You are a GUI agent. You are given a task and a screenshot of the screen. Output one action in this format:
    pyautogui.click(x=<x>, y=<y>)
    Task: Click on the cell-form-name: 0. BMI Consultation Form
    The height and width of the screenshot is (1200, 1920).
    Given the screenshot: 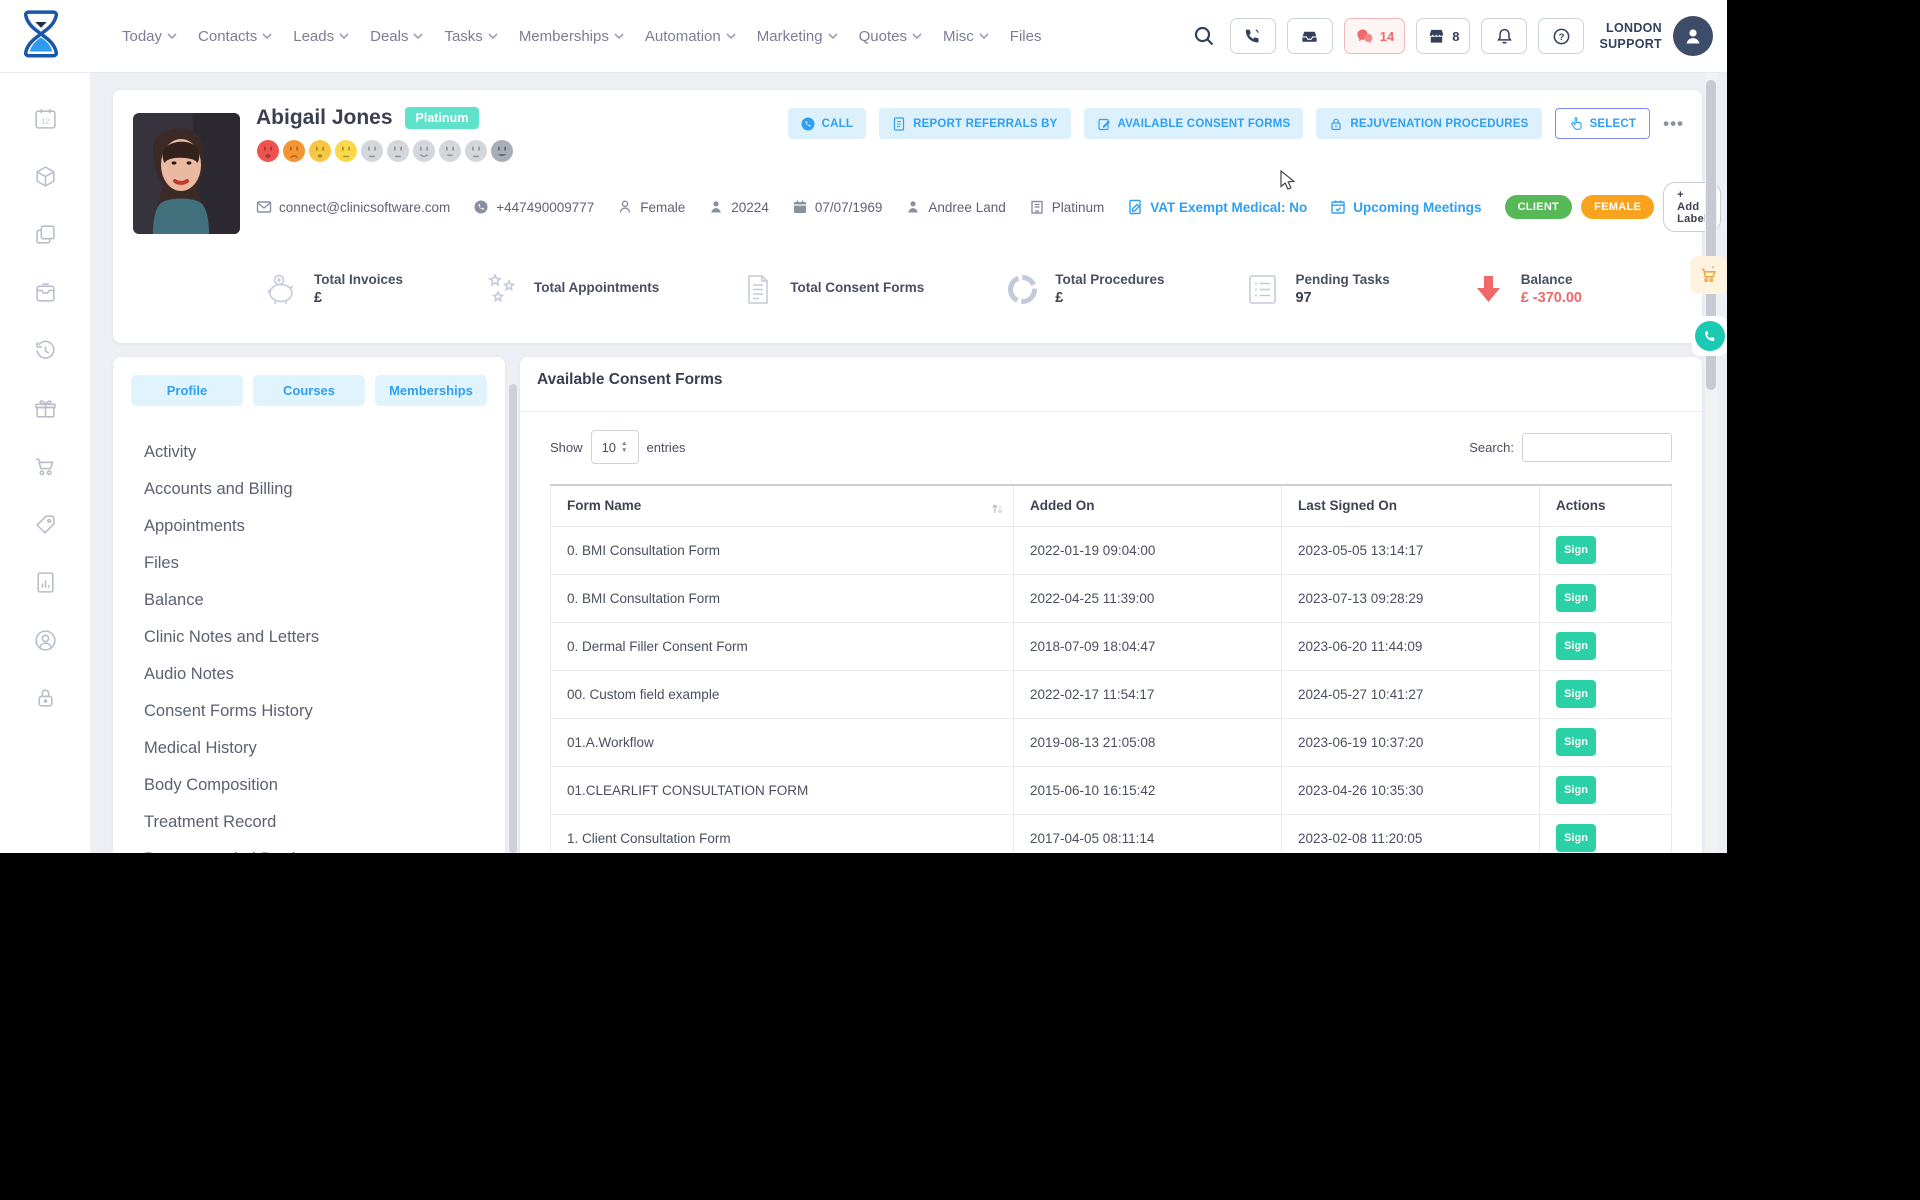 What is the action you would take?
    pyautogui.click(x=782, y=598)
    